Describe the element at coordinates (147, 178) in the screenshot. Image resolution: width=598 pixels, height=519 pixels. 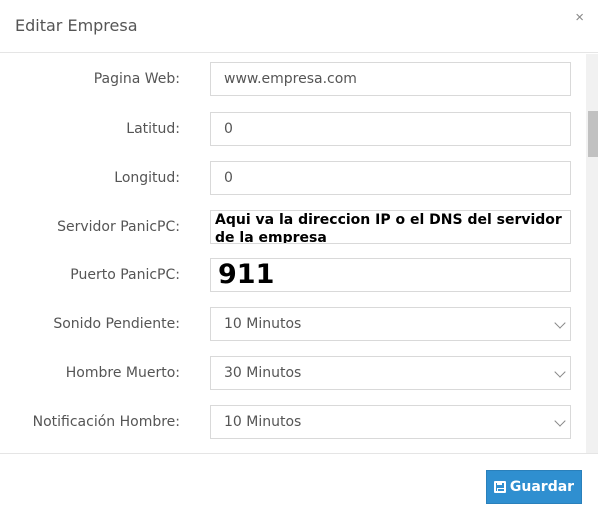
I see `longitud-label: Longitud:` at that location.